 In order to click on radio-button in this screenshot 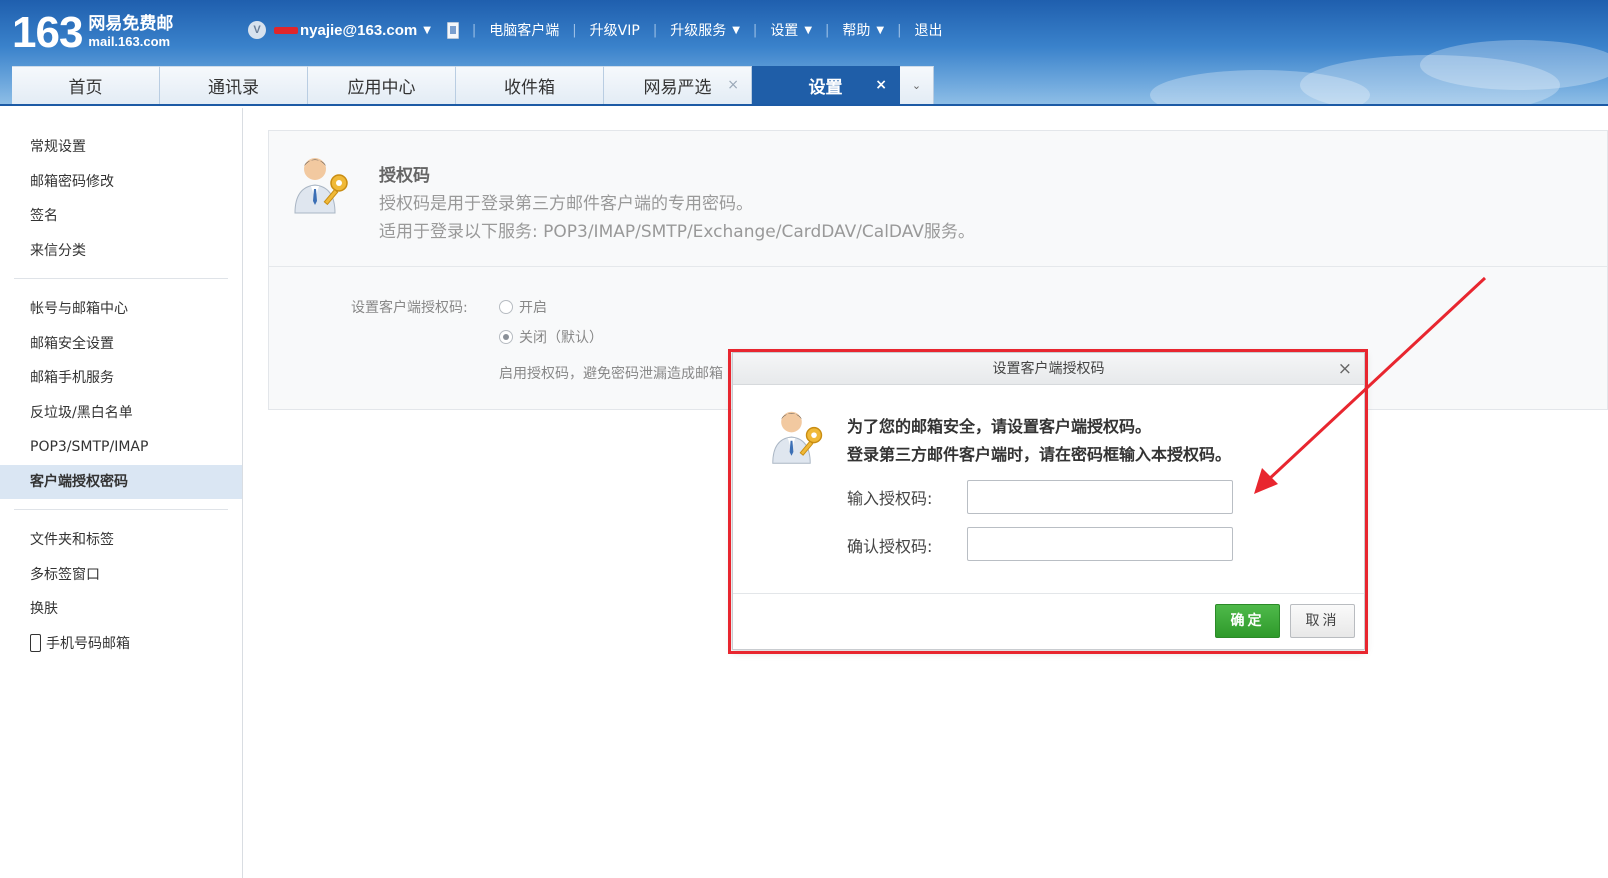, I will do `click(506, 307)`.